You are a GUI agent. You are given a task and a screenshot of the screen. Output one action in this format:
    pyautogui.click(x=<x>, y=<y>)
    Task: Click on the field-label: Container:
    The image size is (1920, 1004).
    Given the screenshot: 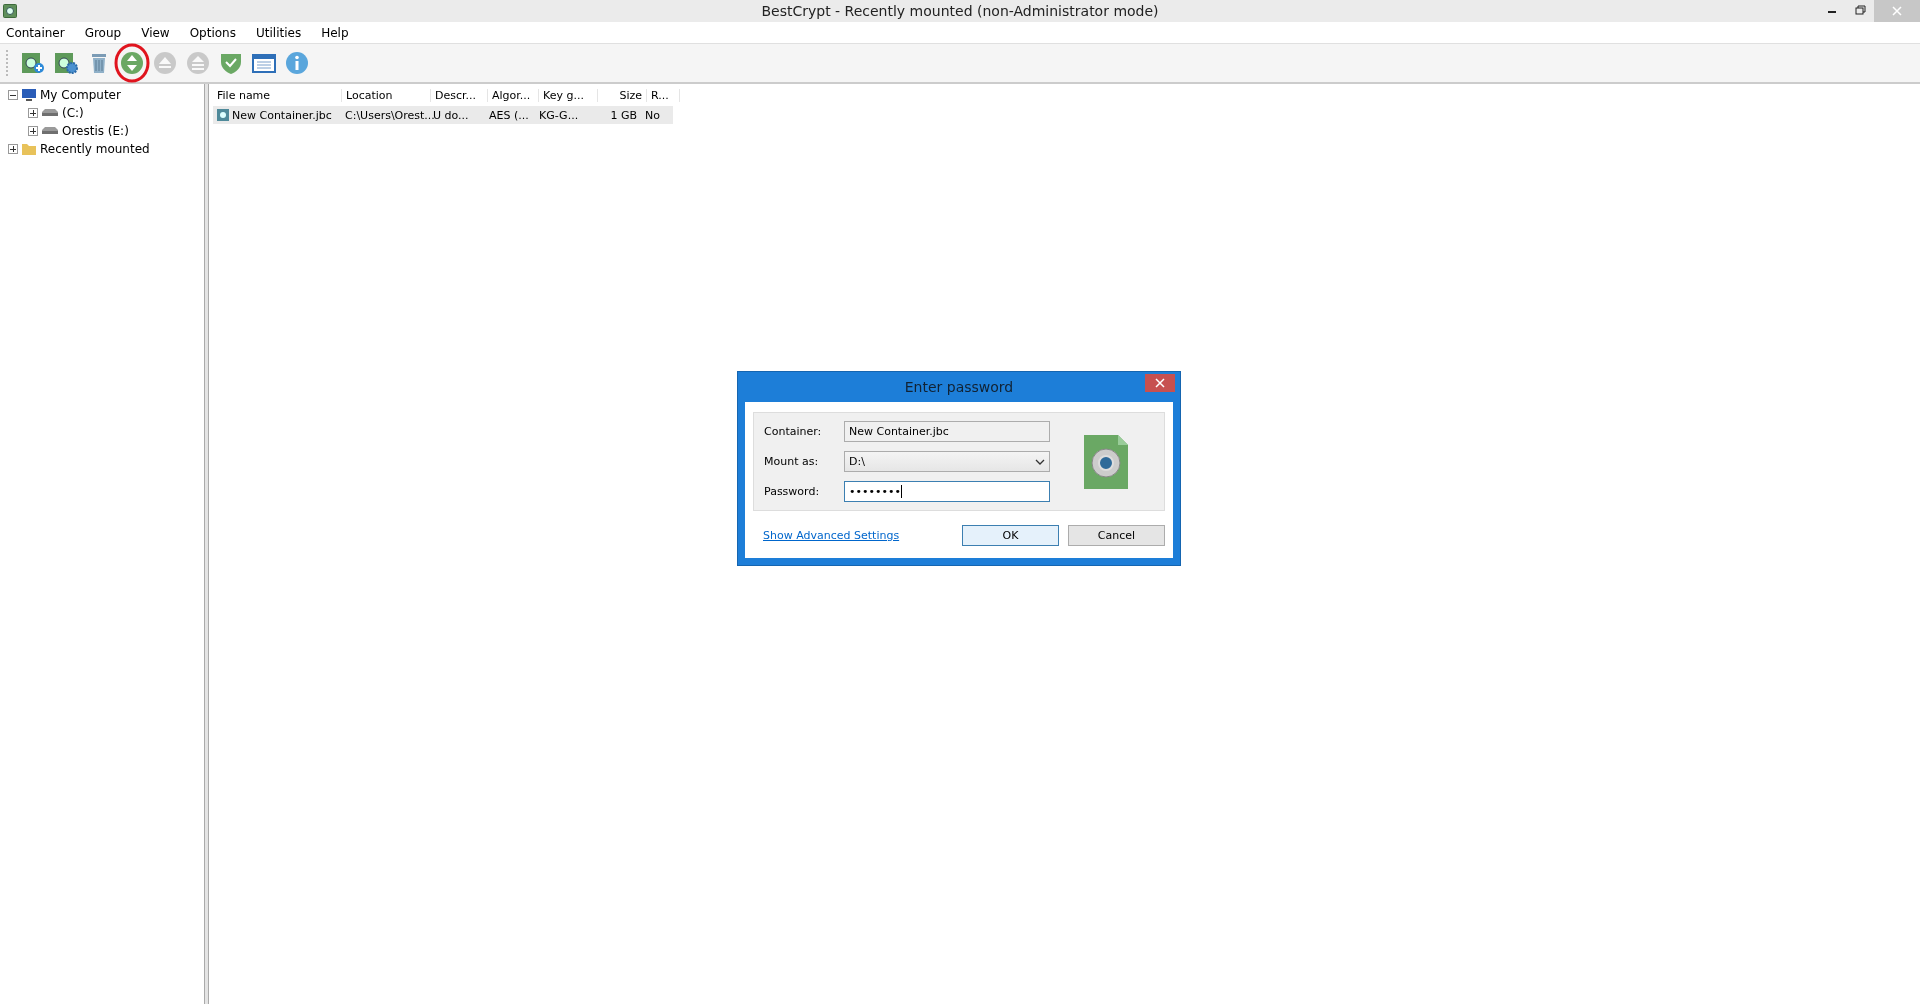 What is the action you would take?
    pyautogui.click(x=793, y=431)
    